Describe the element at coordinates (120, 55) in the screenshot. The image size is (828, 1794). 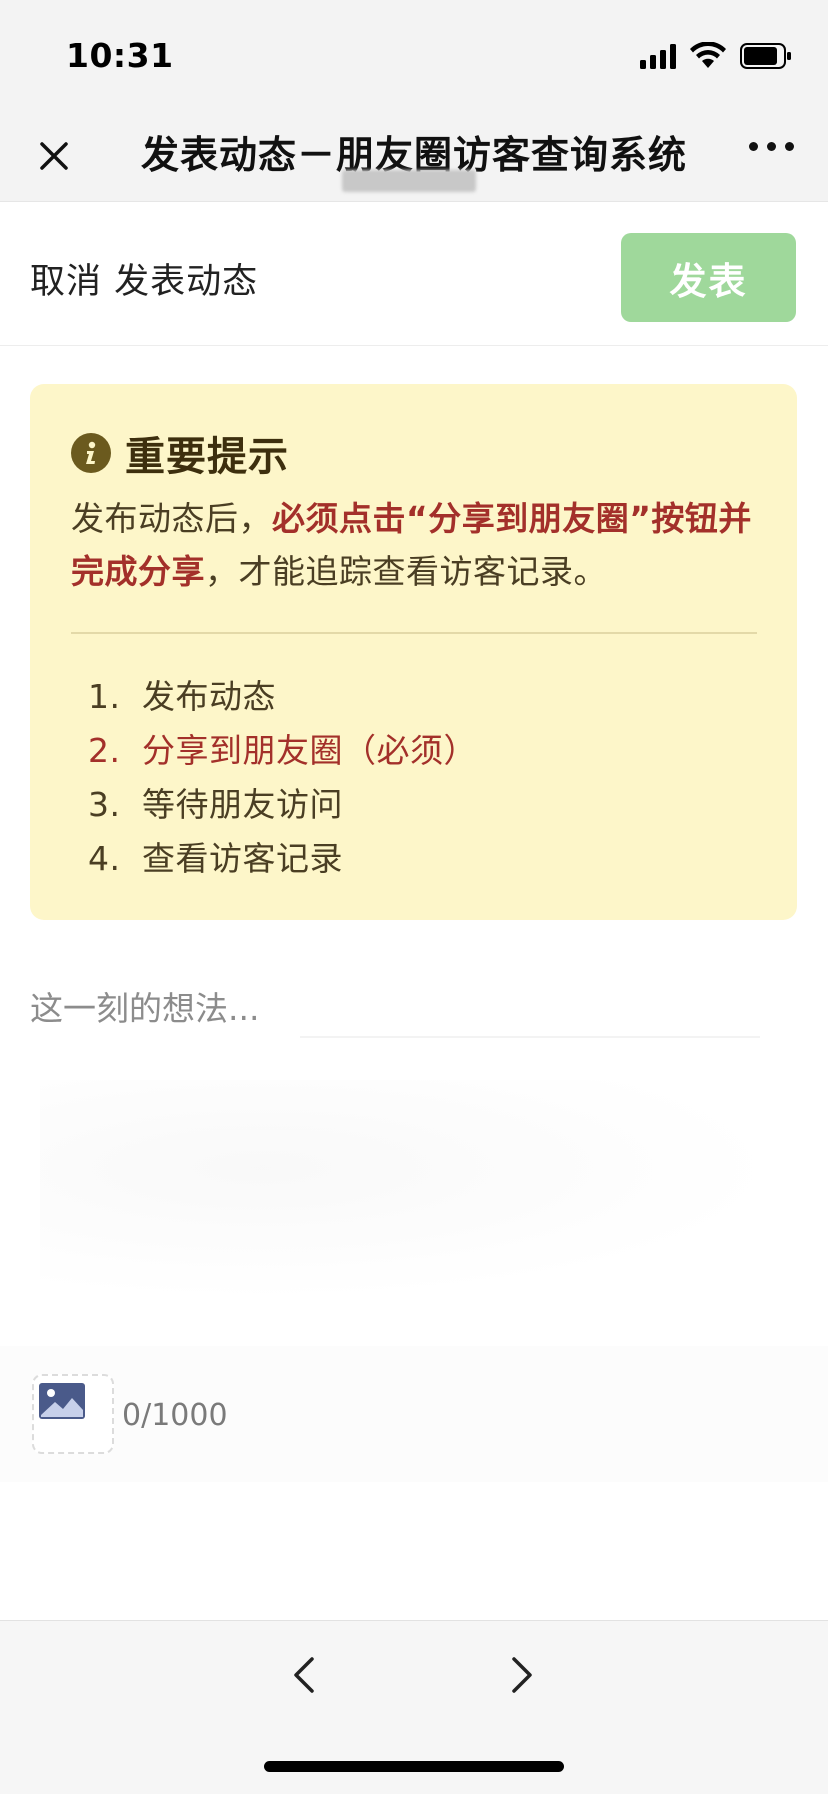
I see `status-time: 10:31` at that location.